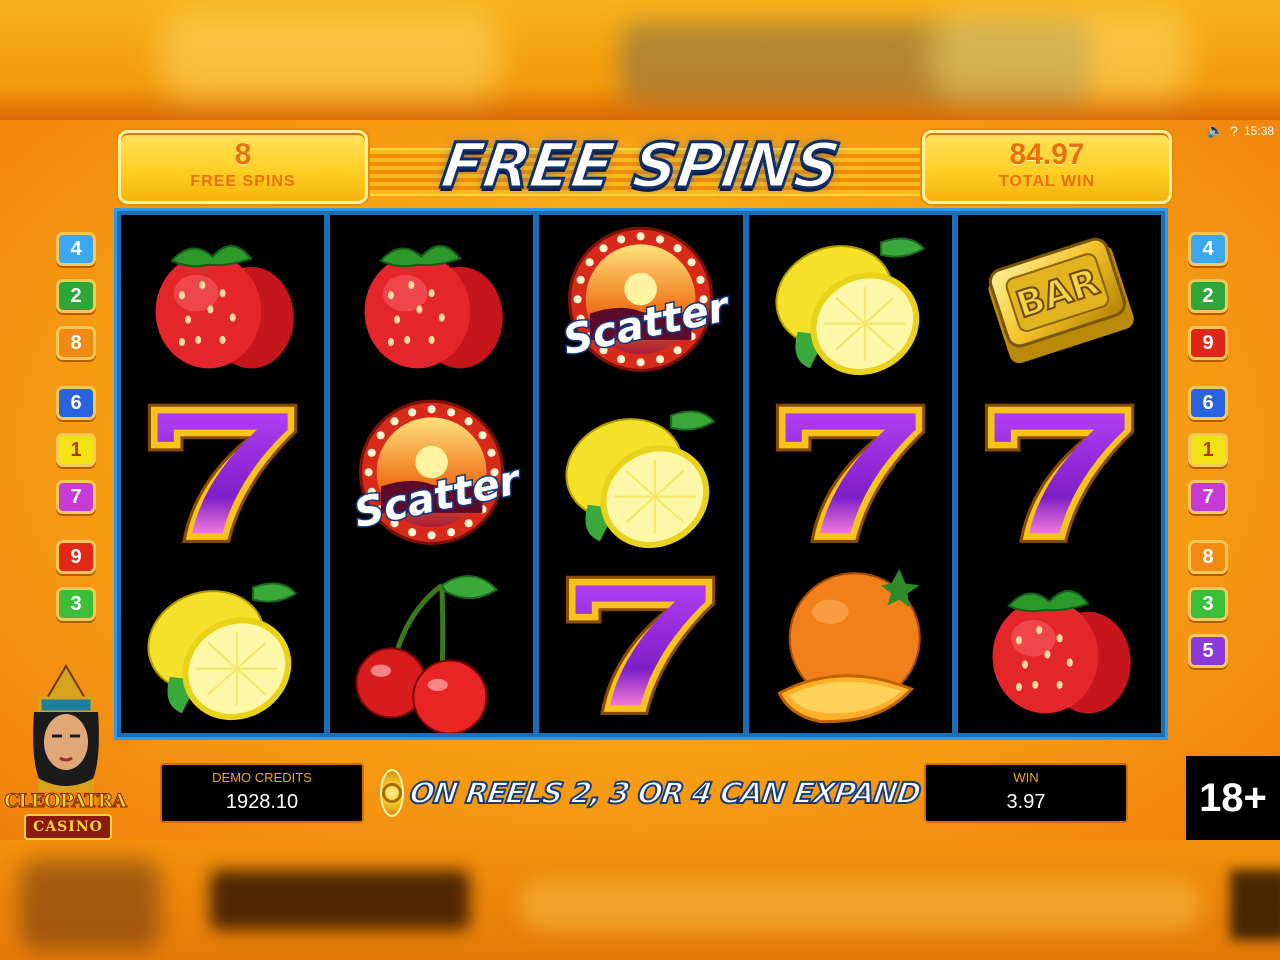  I want to click on demo-credits-panel: DEMO CREDITS 1928.10, so click(262, 793).